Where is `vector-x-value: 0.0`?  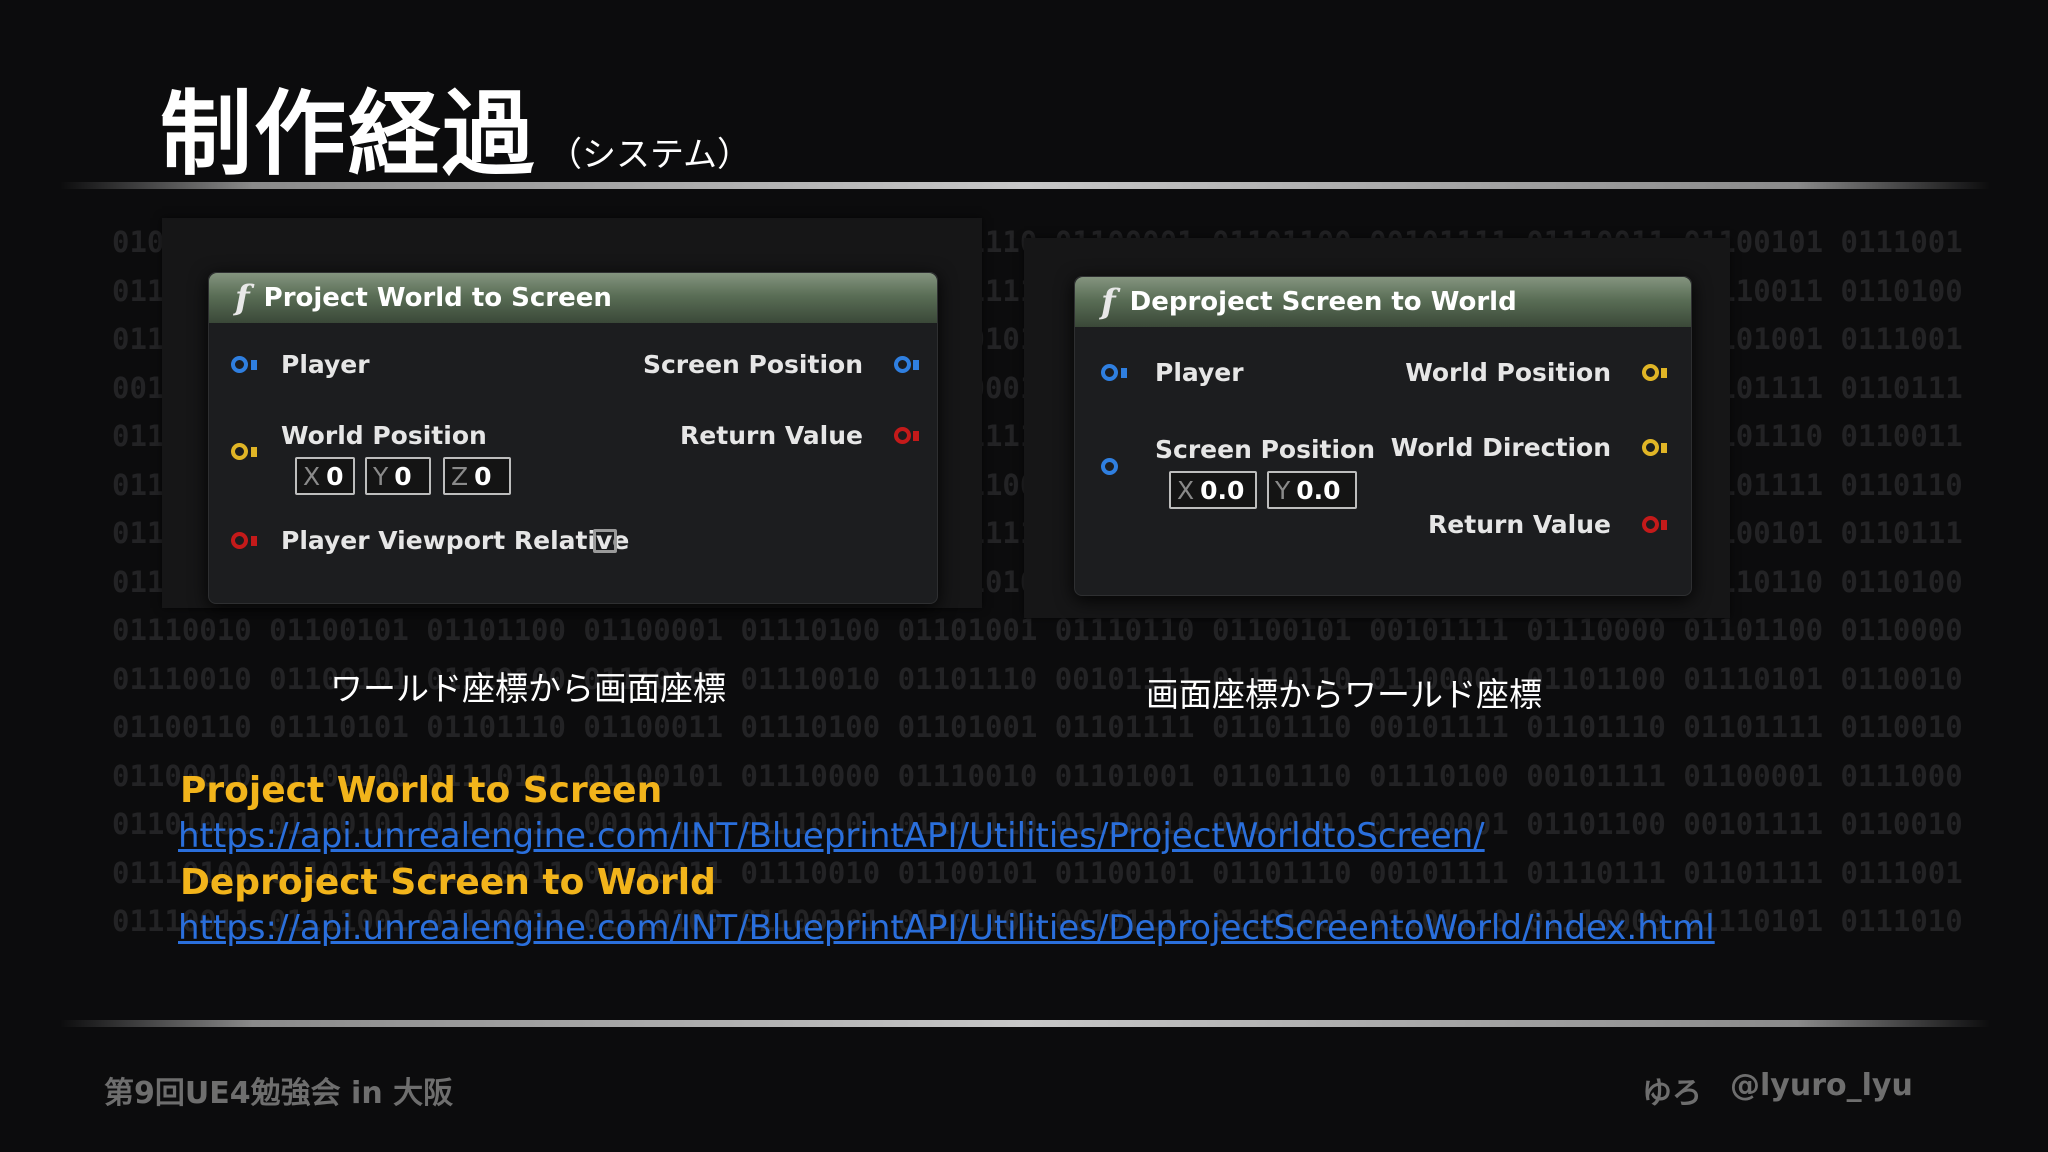 vector-x-value: 0.0 is located at coordinates (1222, 490).